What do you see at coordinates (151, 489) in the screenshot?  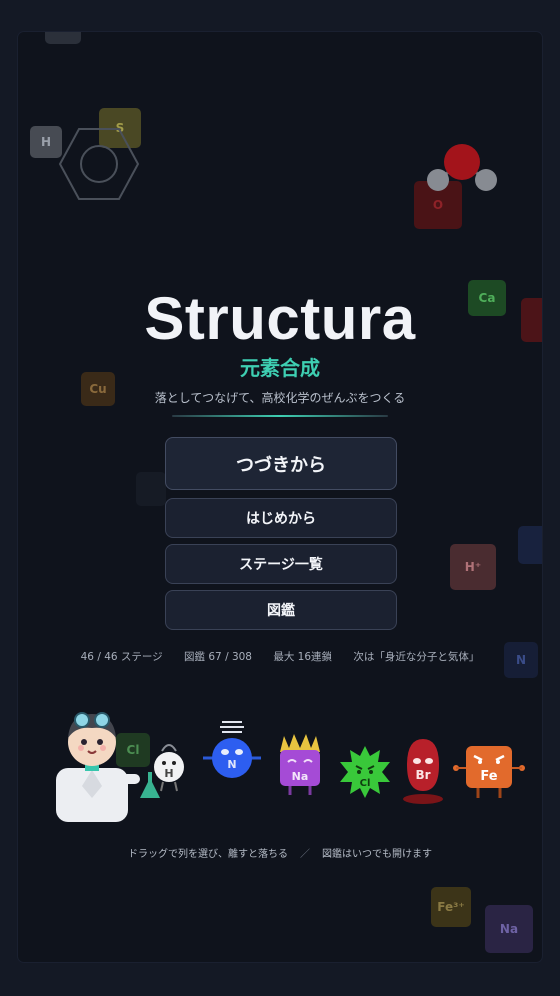 I see `bg-tile-faint` at bounding box center [151, 489].